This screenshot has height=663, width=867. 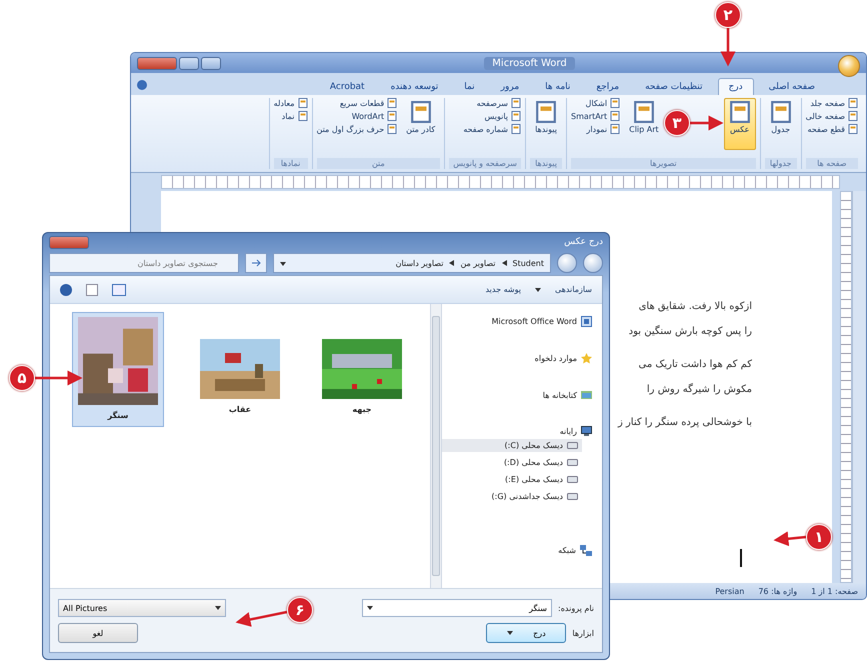 What do you see at coordinates (595, 103) in the screenshot?
I see `ribbon-button: اشکال` at bounding box center [595, 103].